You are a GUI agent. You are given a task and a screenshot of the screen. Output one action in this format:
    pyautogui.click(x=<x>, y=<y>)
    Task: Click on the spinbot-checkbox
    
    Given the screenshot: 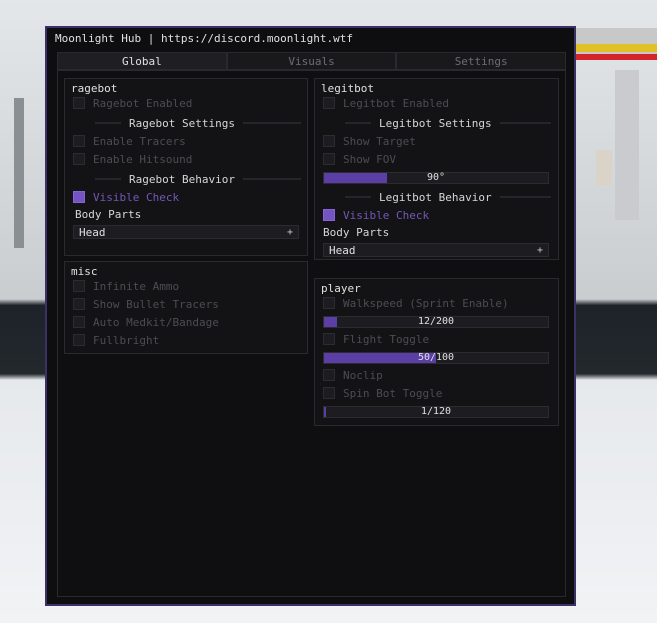 What is the action you would take?
    pyautogui.click(x=329, y=393)
    